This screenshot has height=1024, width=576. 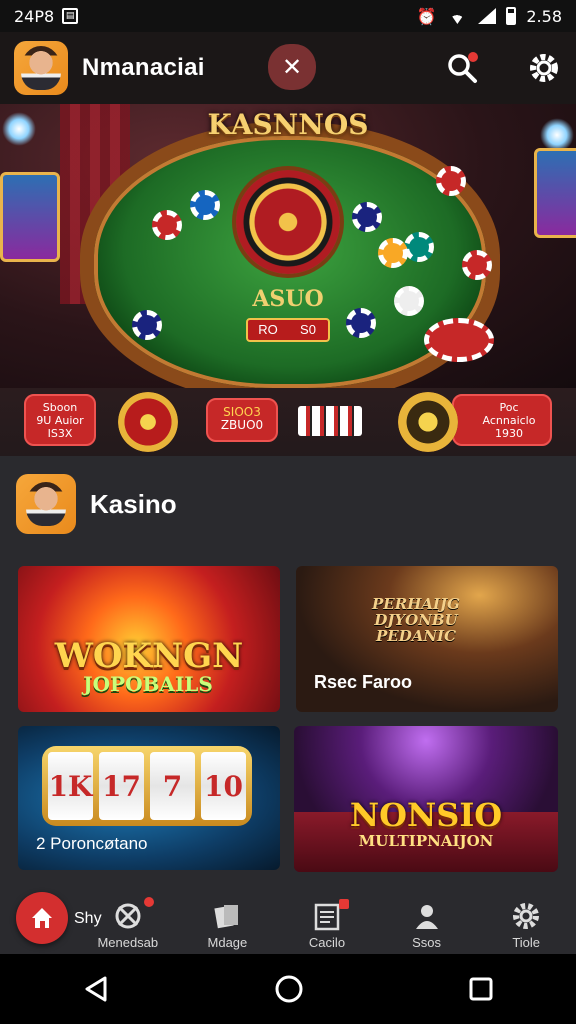 I want to click on table-pill-right: S0, so click(x=308, y=329).